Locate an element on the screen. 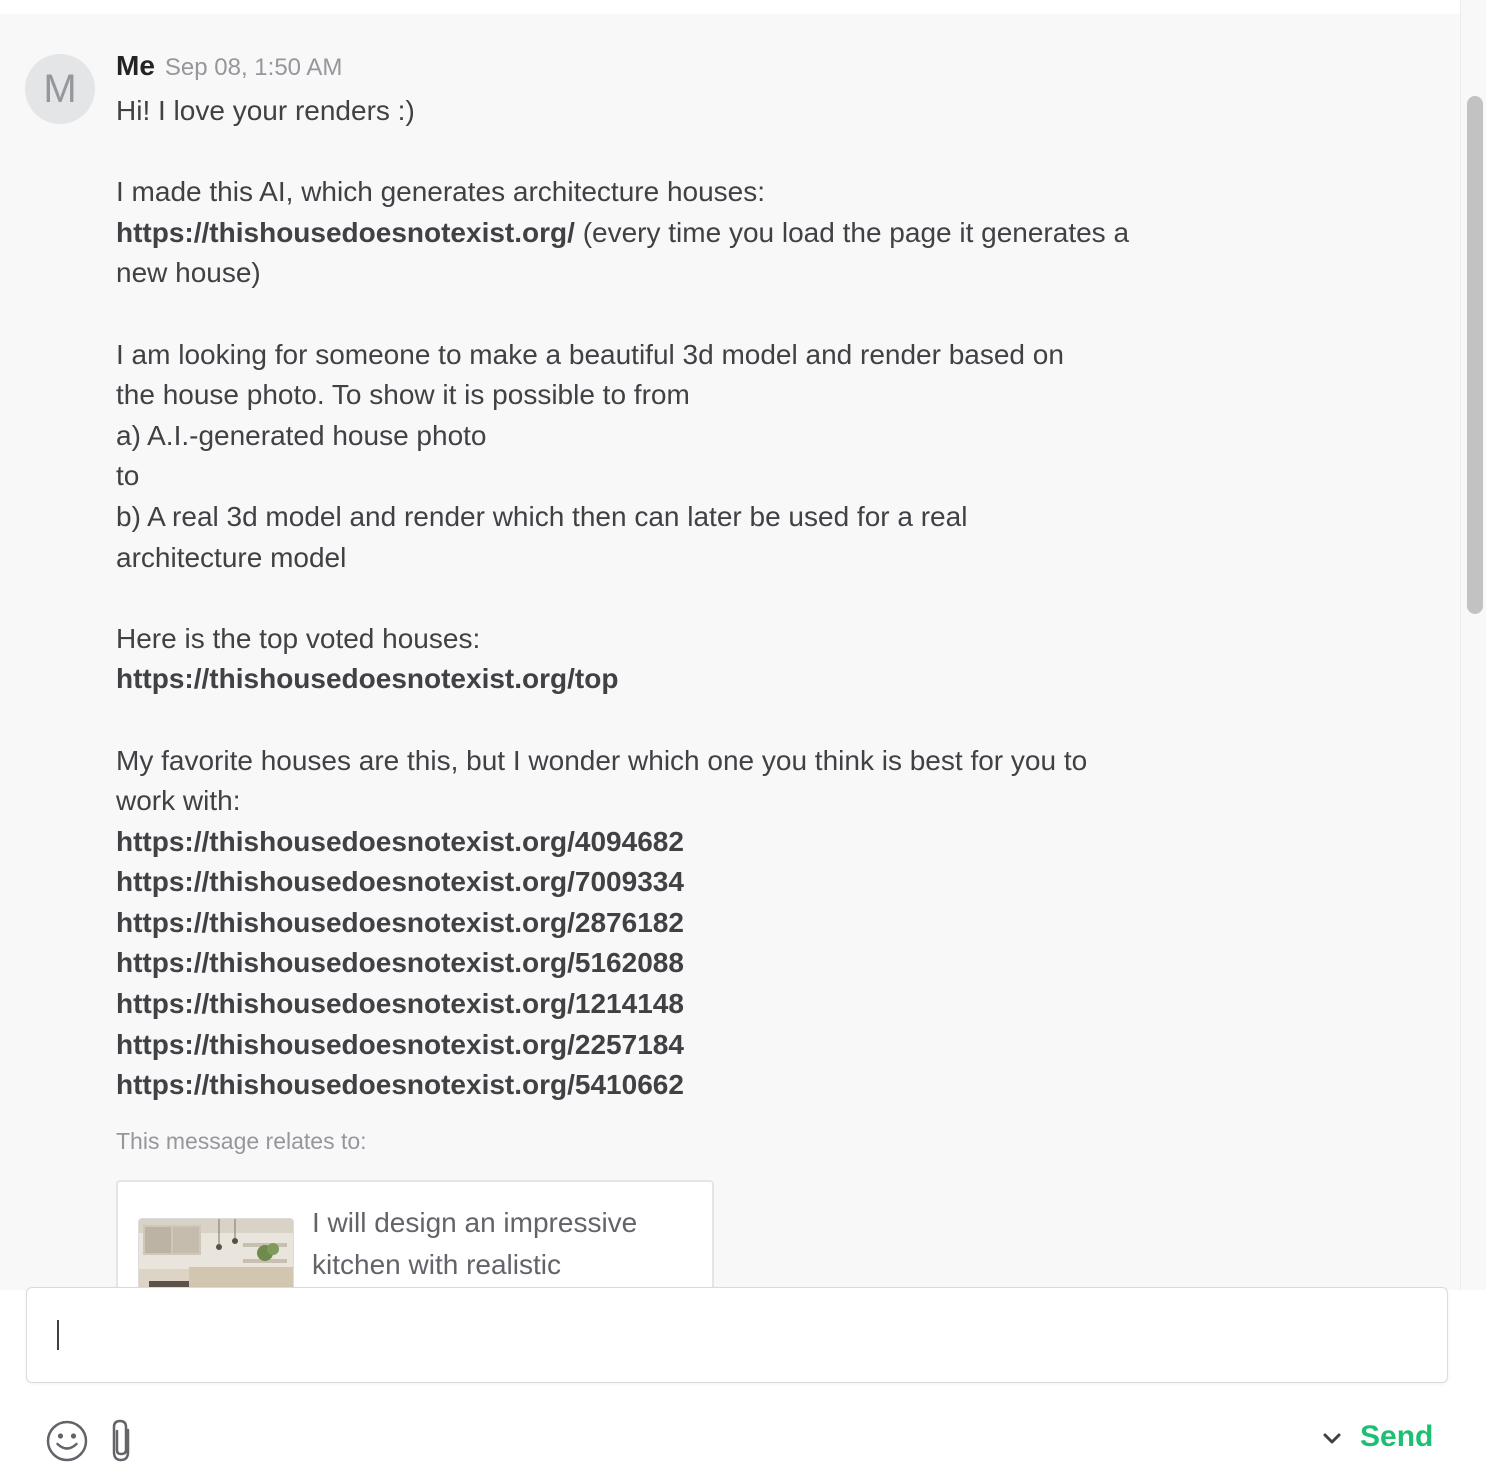 Image resolution: width=1486 pixels, height=1476 pixels. message-line: https://thishousedoesnotexist.org/top is located at coordinates (676, 679).